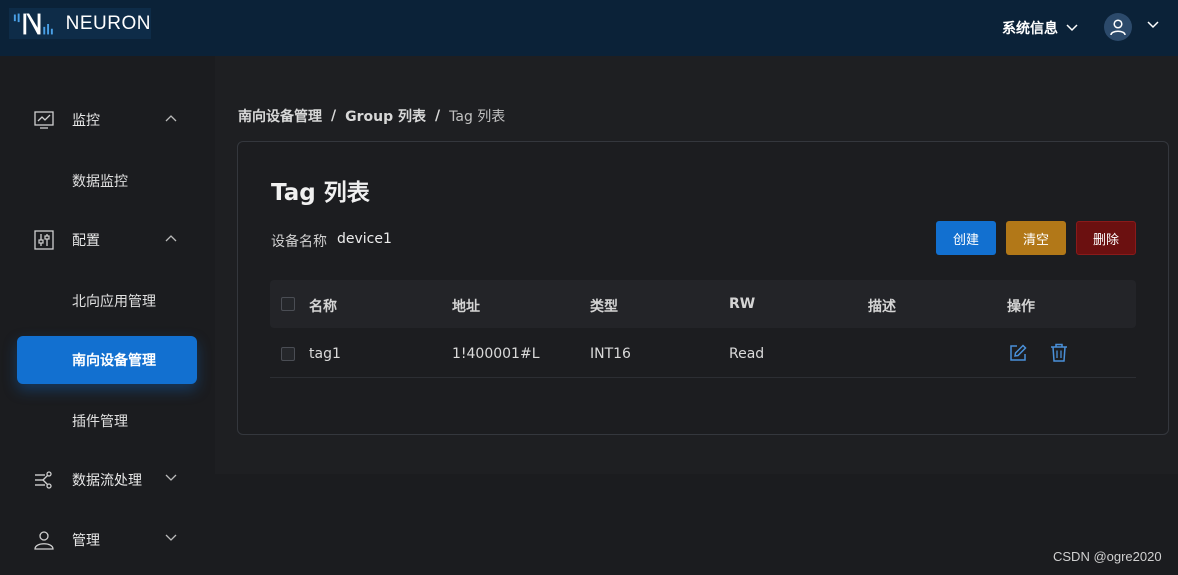 The width and height of the screenshot is (1178, 575). Describe the element at coordinates (320, 193) in the screenshot. I see `page-title: Tag 列表` at that location.